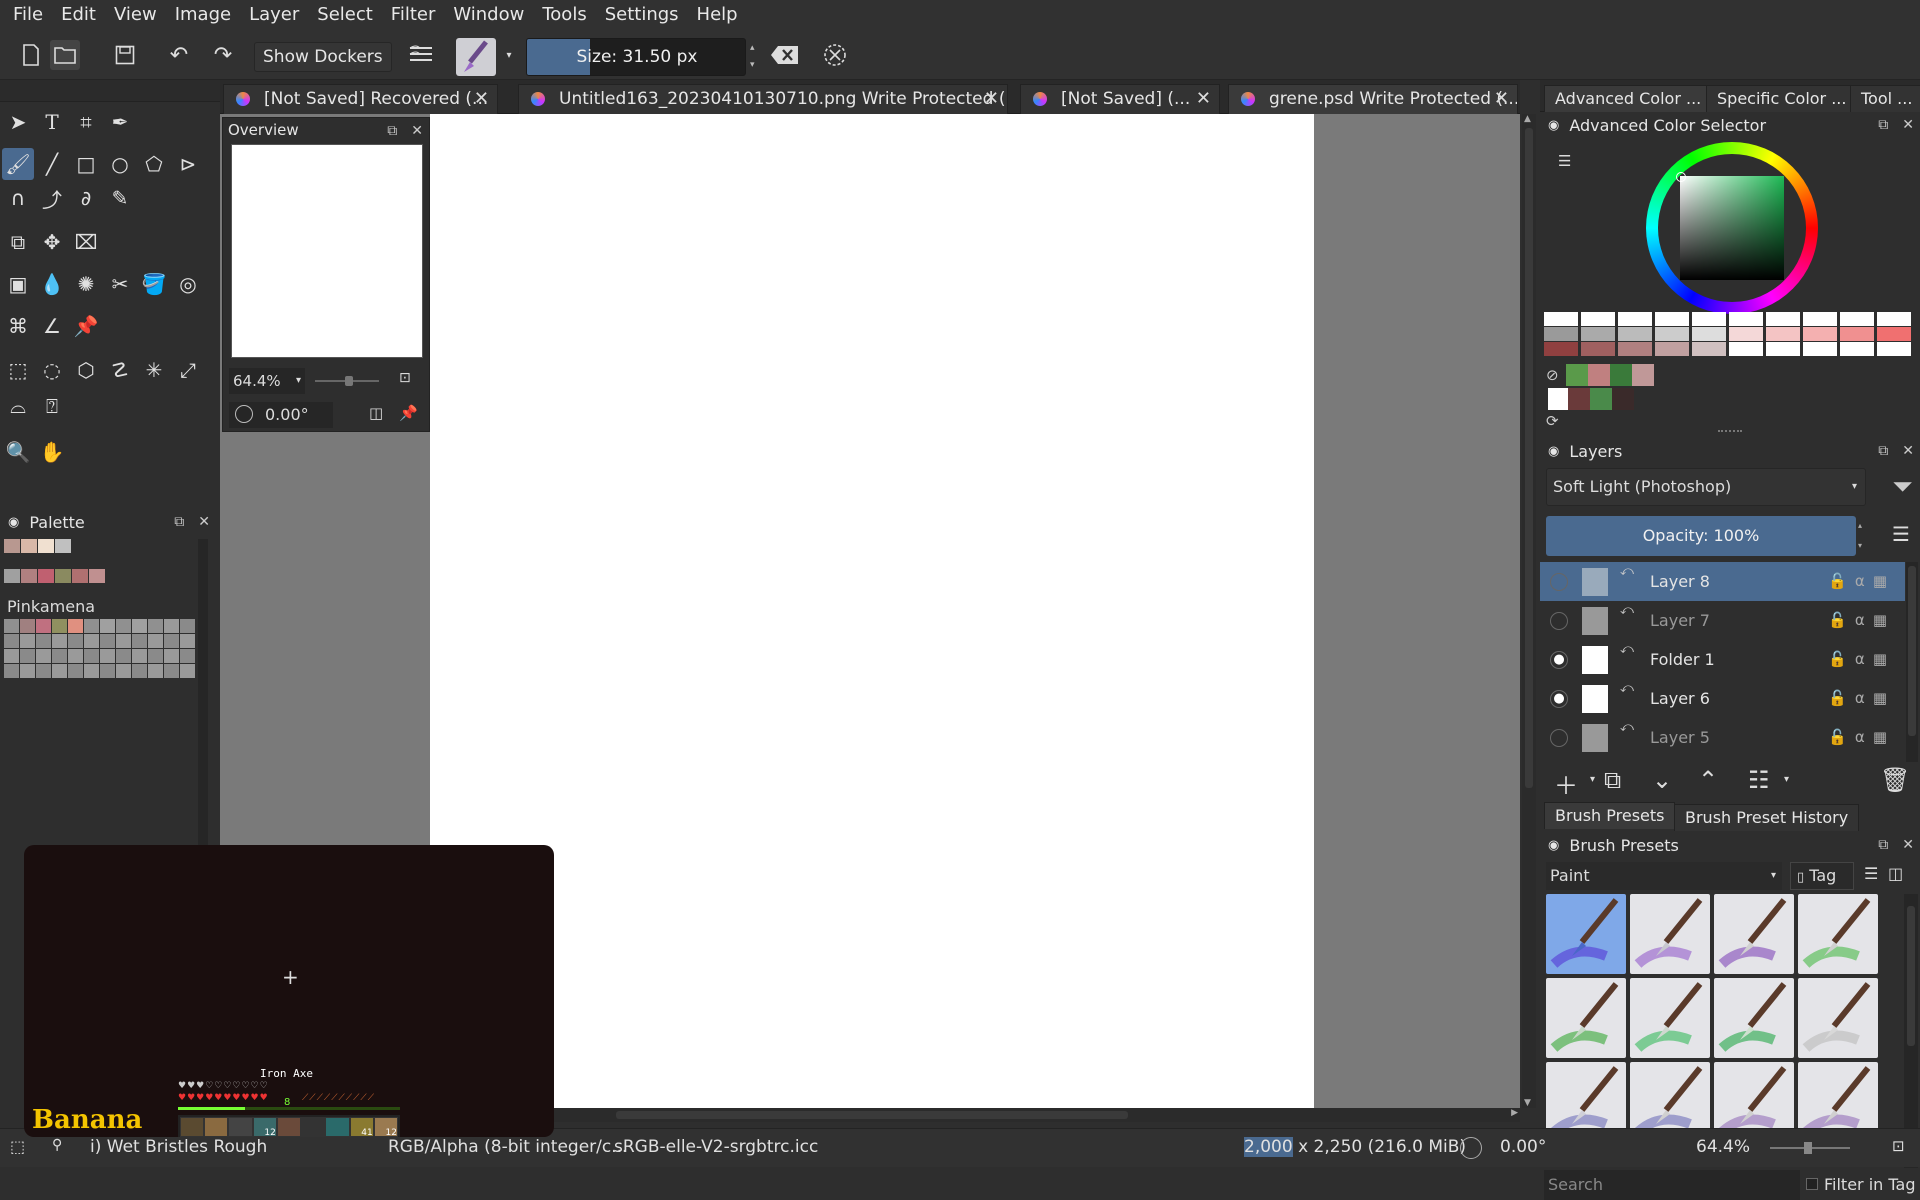 Image resolution: width=1920 pixels, height=1200 pixels. I want to click on bezier-selection-tool-icon: ⌓, so click(18, 406).